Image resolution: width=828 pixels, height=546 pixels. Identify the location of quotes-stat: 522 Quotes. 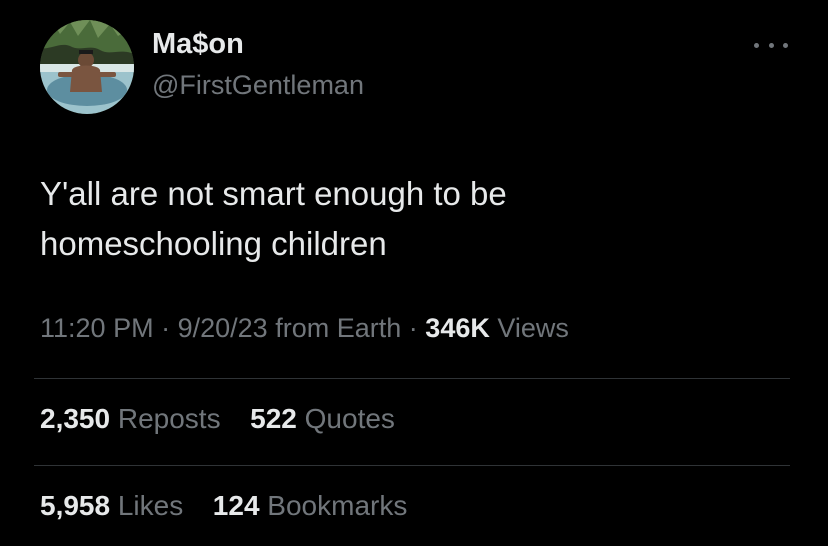
(322, 418).